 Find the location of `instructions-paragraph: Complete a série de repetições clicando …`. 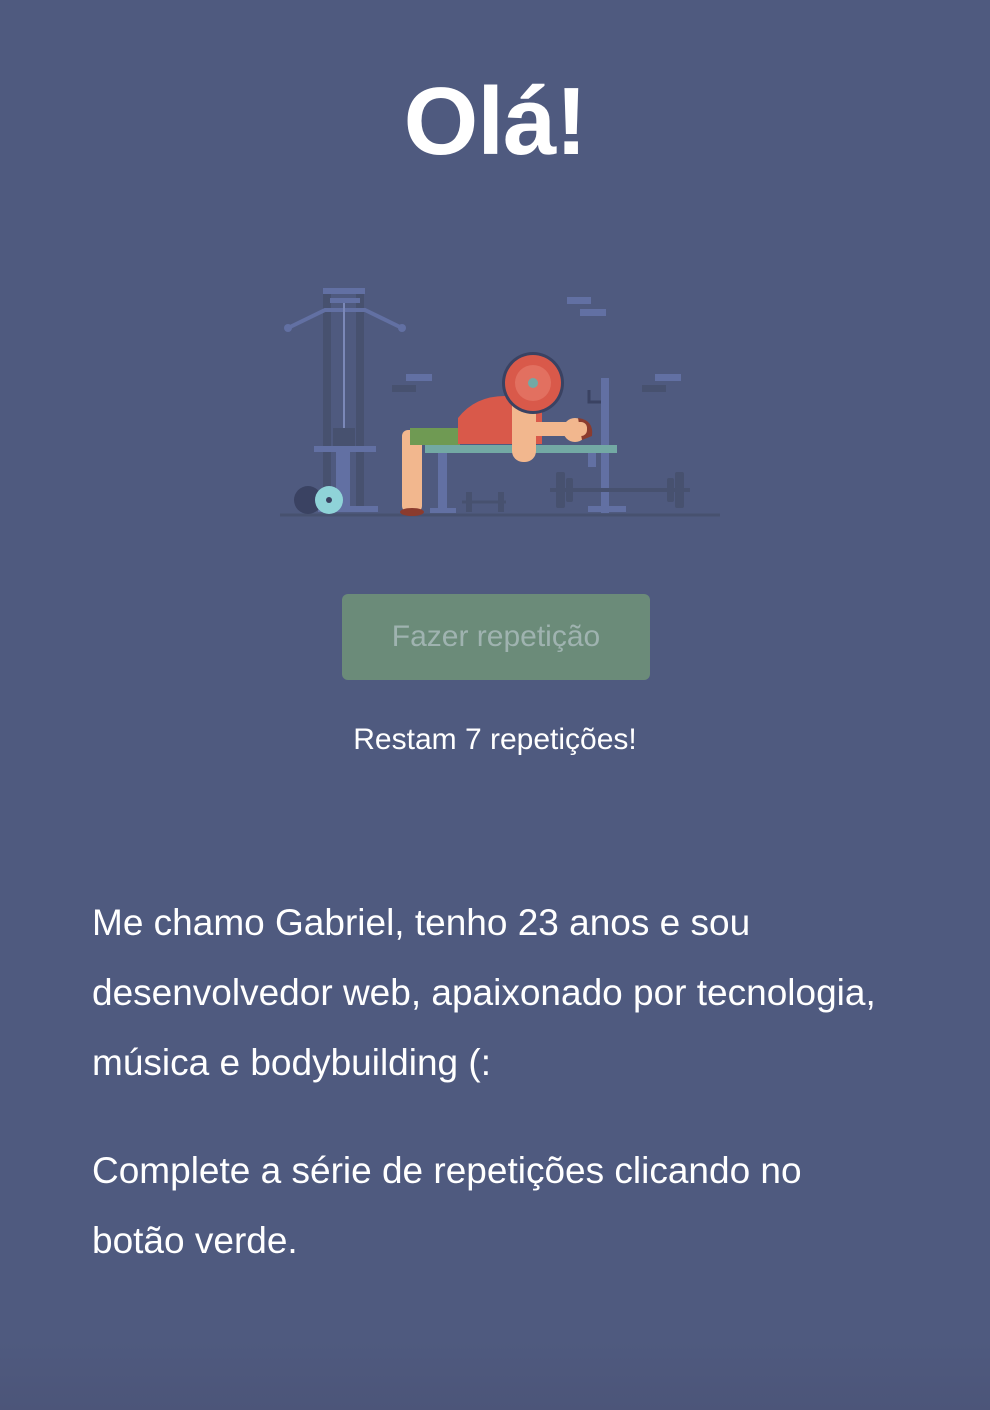

instructions-paragraph: Complete a série de repetições clicando … is located at coordinates (447, 1205).